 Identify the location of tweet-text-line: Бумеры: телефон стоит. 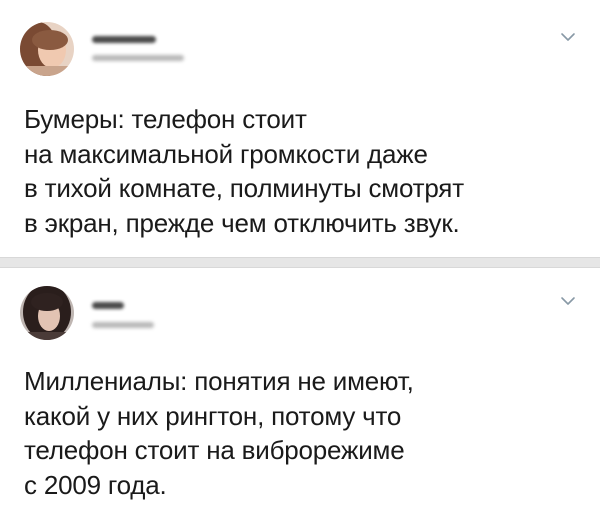
(165, 119).